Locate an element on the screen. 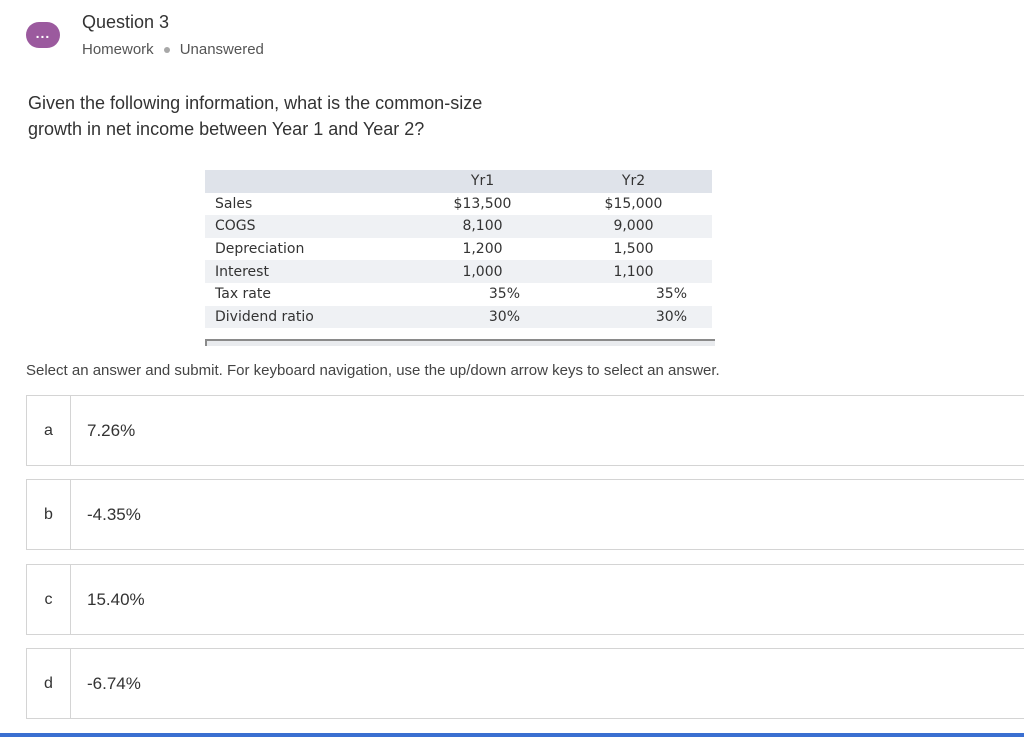  answer-option-c: c 15.40% is located at coordinates (525, 599).